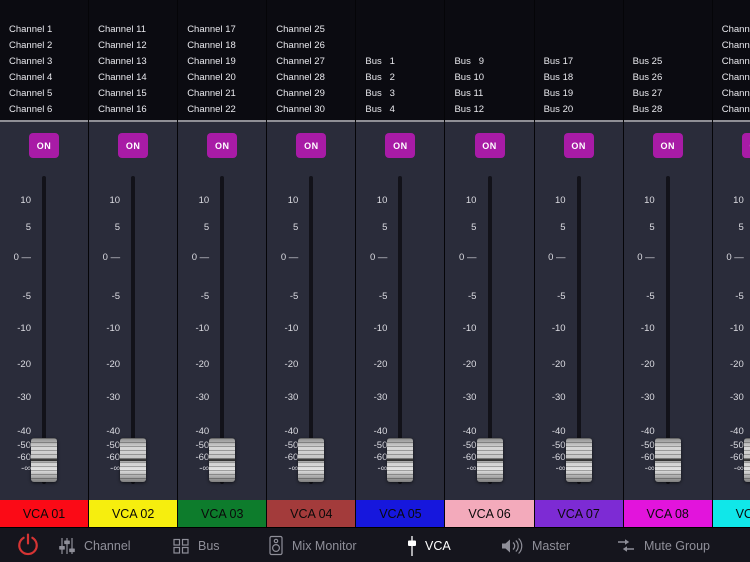  Describe the element at coordinates (647, 77) in the screenshot. I see `assigned-source-label: Bus 26` at that location.